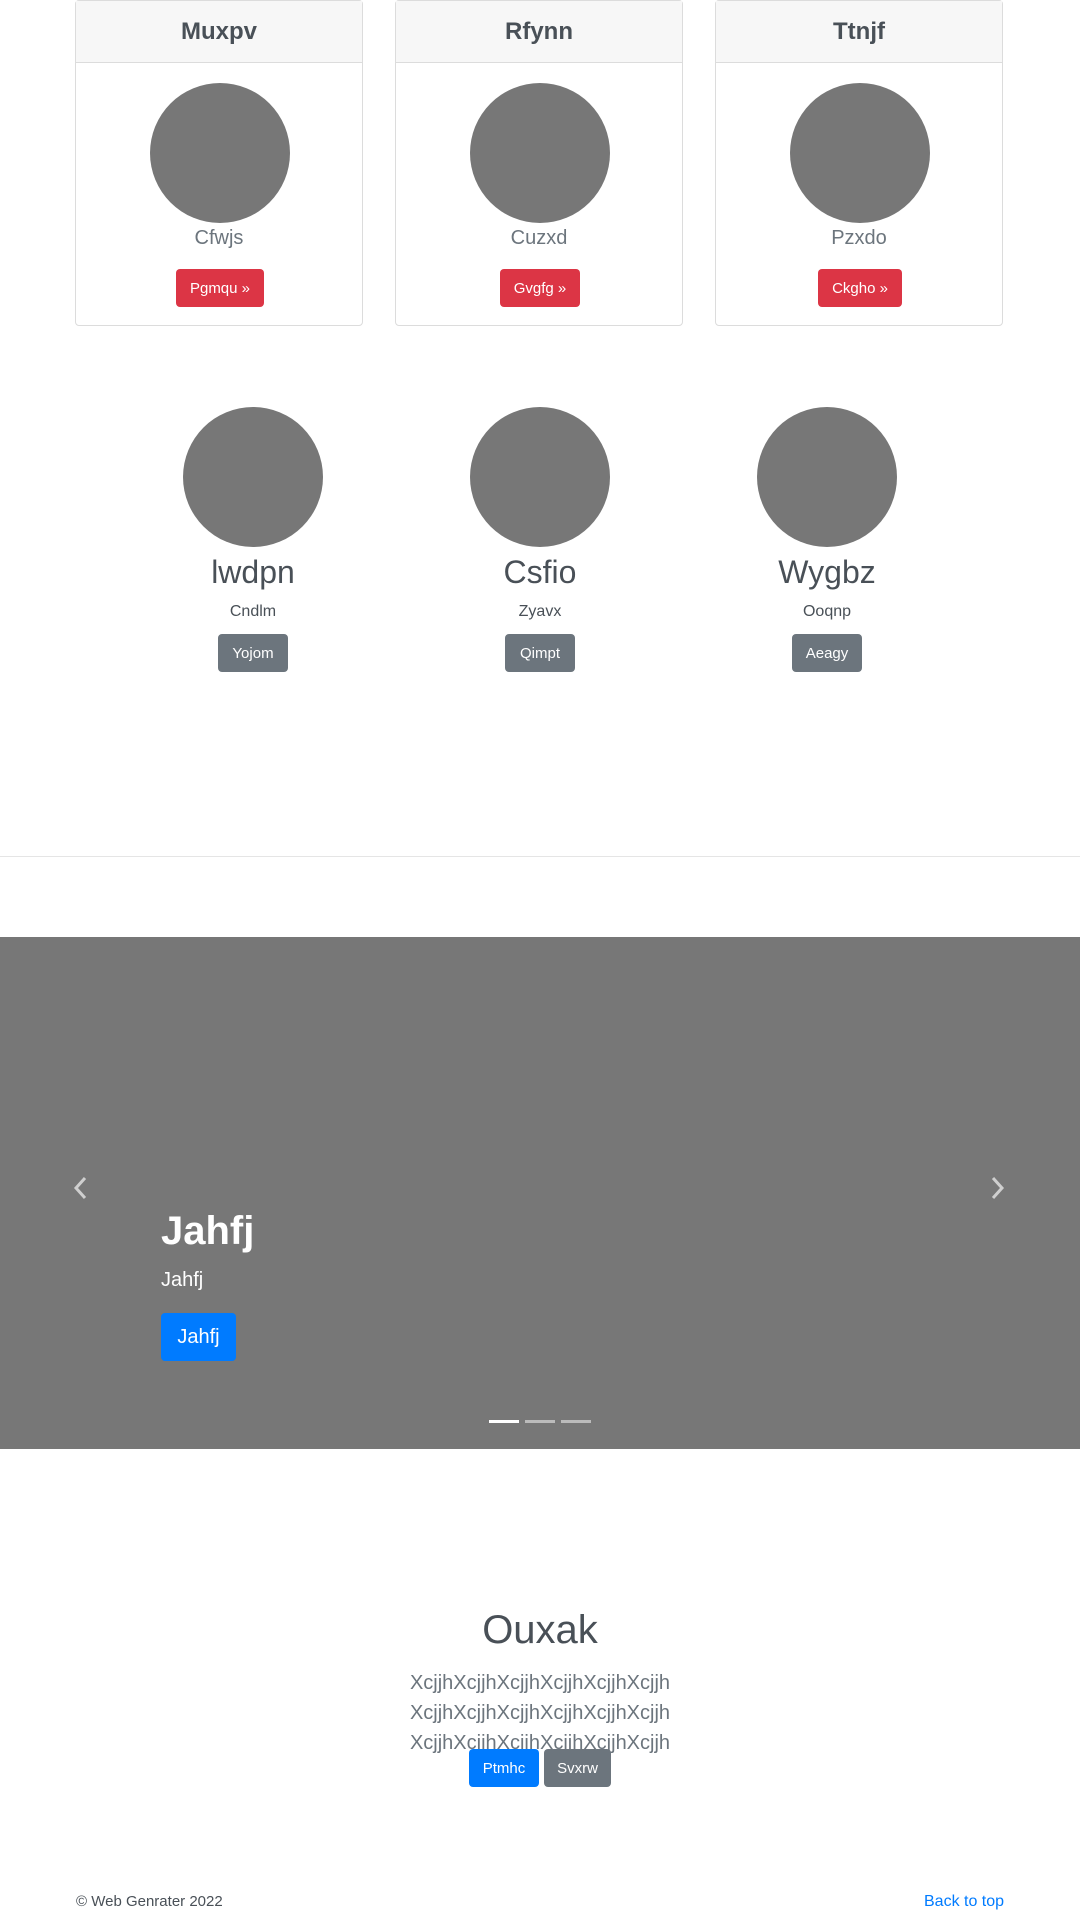  I want to click on card-button: Ckgho », so click(860, 288).